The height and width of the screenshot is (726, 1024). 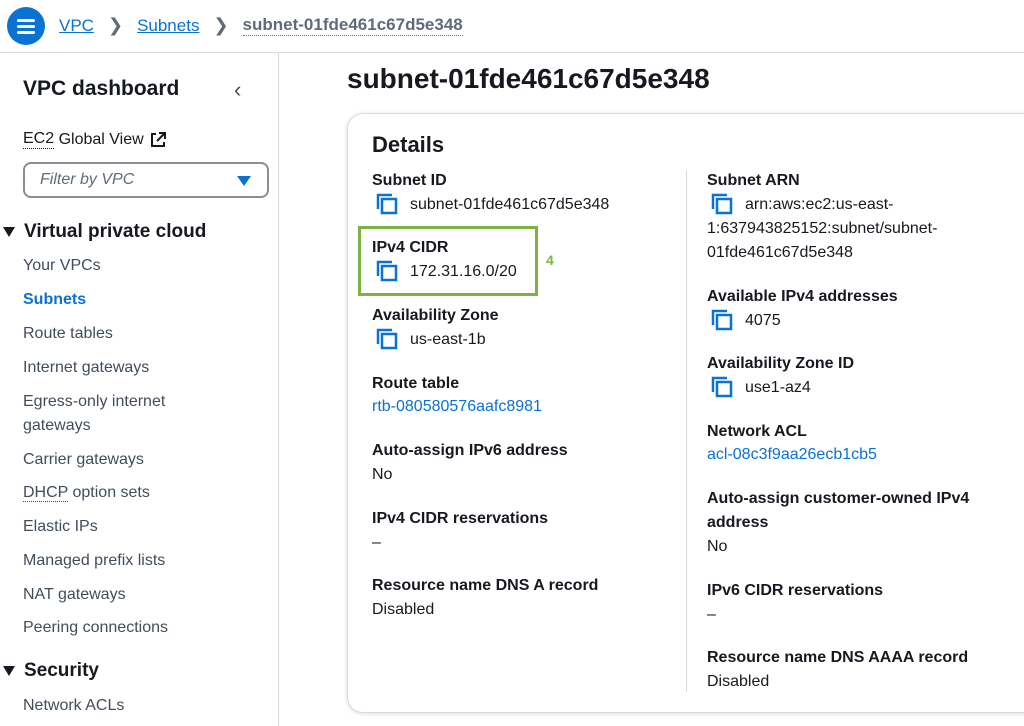 What do you see at coordinates (763, 320) in the screenshot?
I see `available-ipv4-value: 4075` at bounding box center [763, 320].